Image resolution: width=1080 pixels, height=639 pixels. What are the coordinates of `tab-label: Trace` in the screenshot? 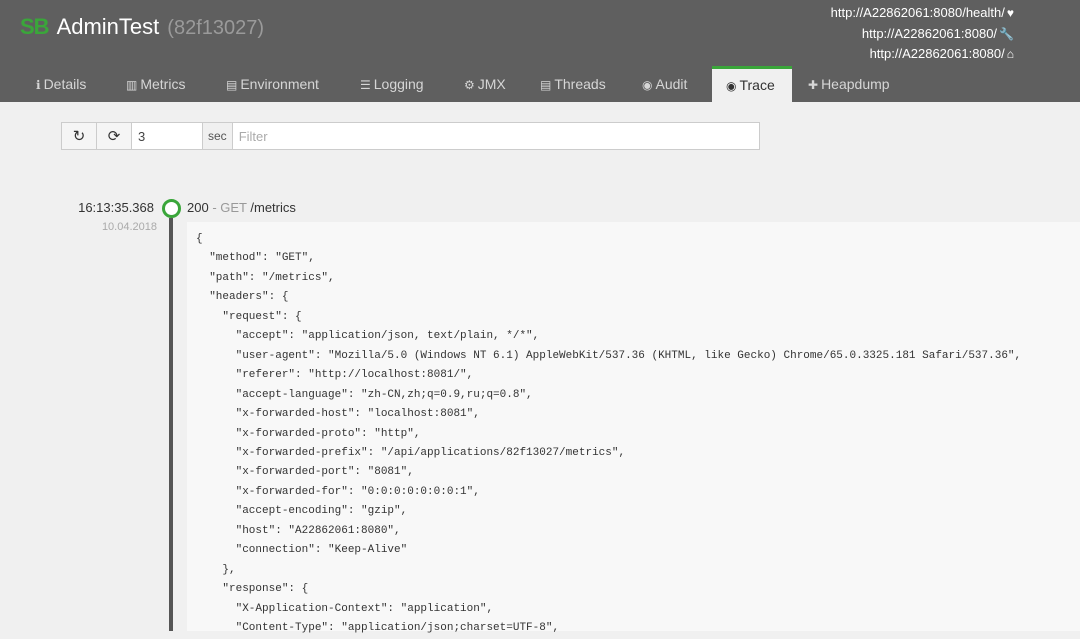 It's located at (757, 85).